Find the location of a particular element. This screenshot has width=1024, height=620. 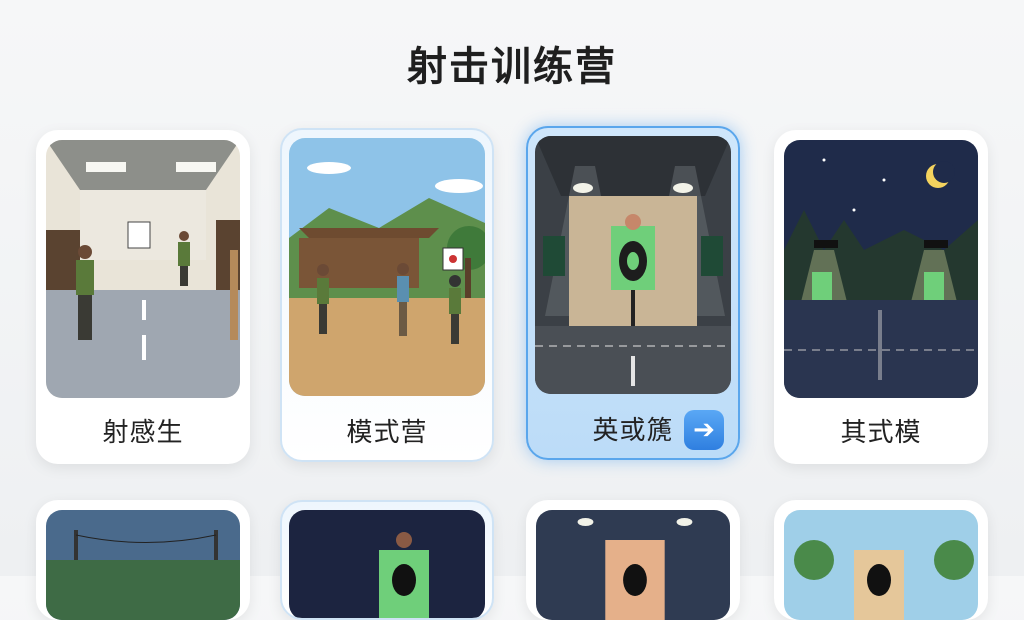

card-8-image is located at coordinates (881, 565).